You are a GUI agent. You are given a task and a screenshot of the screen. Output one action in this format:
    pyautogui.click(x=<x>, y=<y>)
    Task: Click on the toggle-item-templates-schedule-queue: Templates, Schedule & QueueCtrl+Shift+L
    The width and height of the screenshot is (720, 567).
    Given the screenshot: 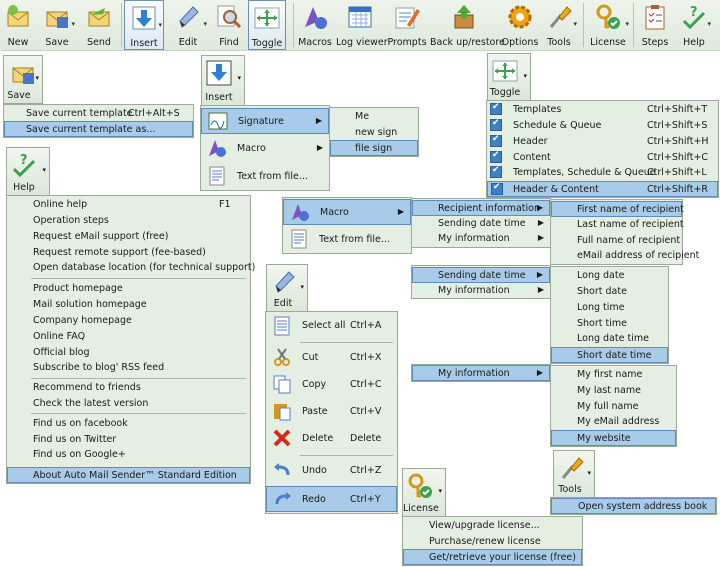 What is the action you would take?
    pyautogui.click(x=602, y=173)
    